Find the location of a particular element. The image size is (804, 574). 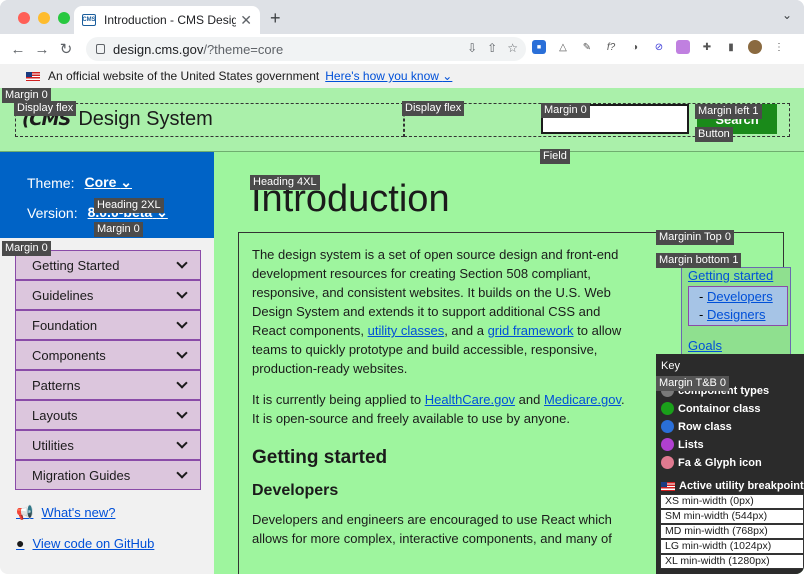

address-bar: design.cms.gov/?theme=core ⇩ ⇧ ☆ is located at coordinates (306, 49).